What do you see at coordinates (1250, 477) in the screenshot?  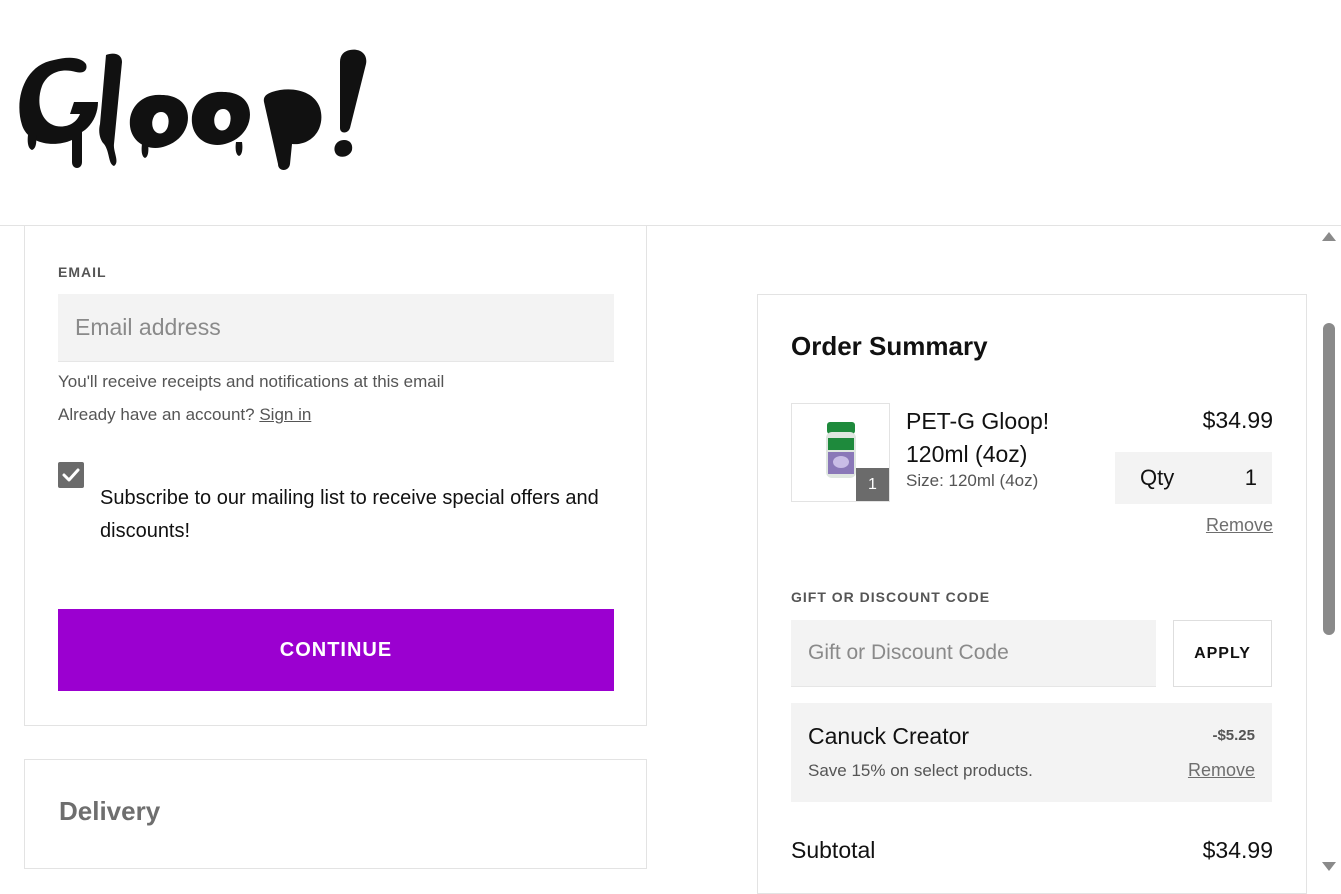 I see `quantity-value: 1` at bounding box center [1250, 477].